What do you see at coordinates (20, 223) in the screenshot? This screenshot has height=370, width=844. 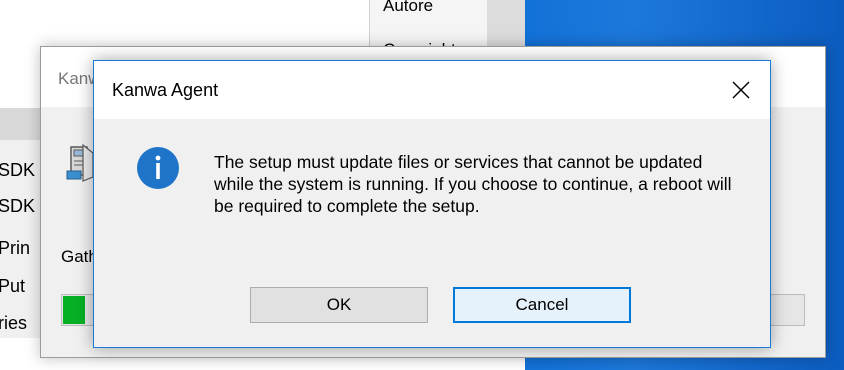 I see `background-list` at bounding box center [20, 223].